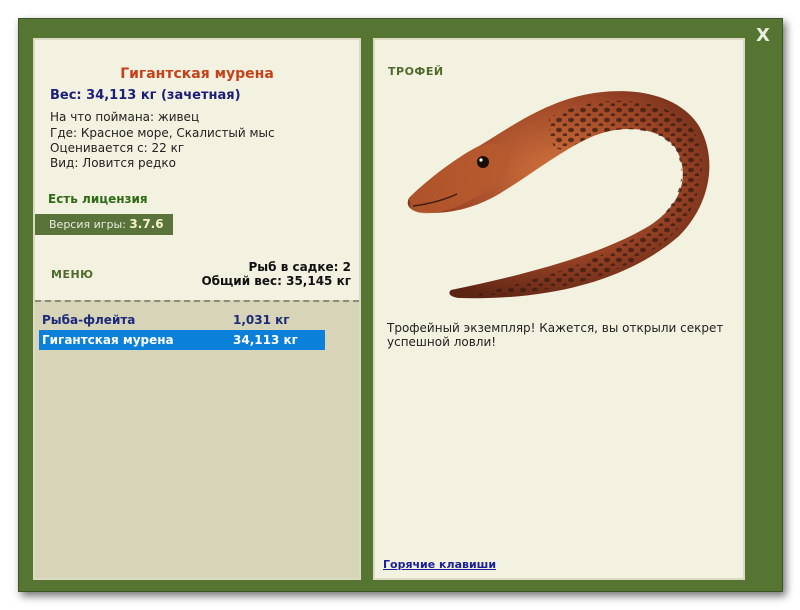 The height and width of the screenshot is (610, 800). What do you see at coordinates (276, 281) in the screenshot?
I see `total-weight: Общий вес: 35,145 кг` at bounding box center [276, 281].